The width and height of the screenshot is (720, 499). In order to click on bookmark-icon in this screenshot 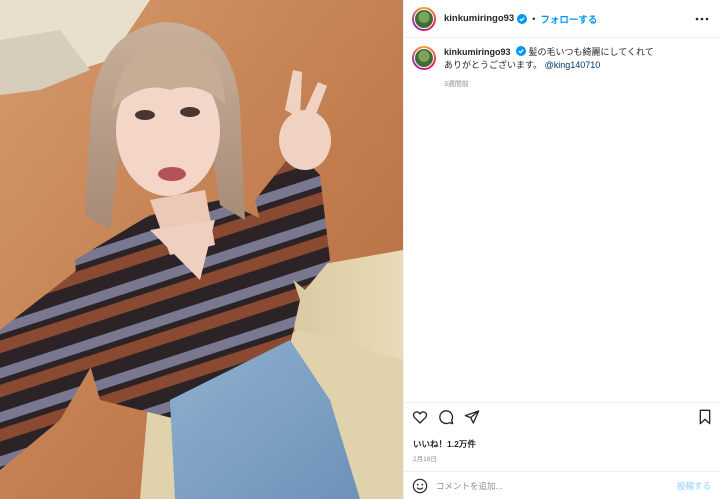, I will do `click(705, 417)`.